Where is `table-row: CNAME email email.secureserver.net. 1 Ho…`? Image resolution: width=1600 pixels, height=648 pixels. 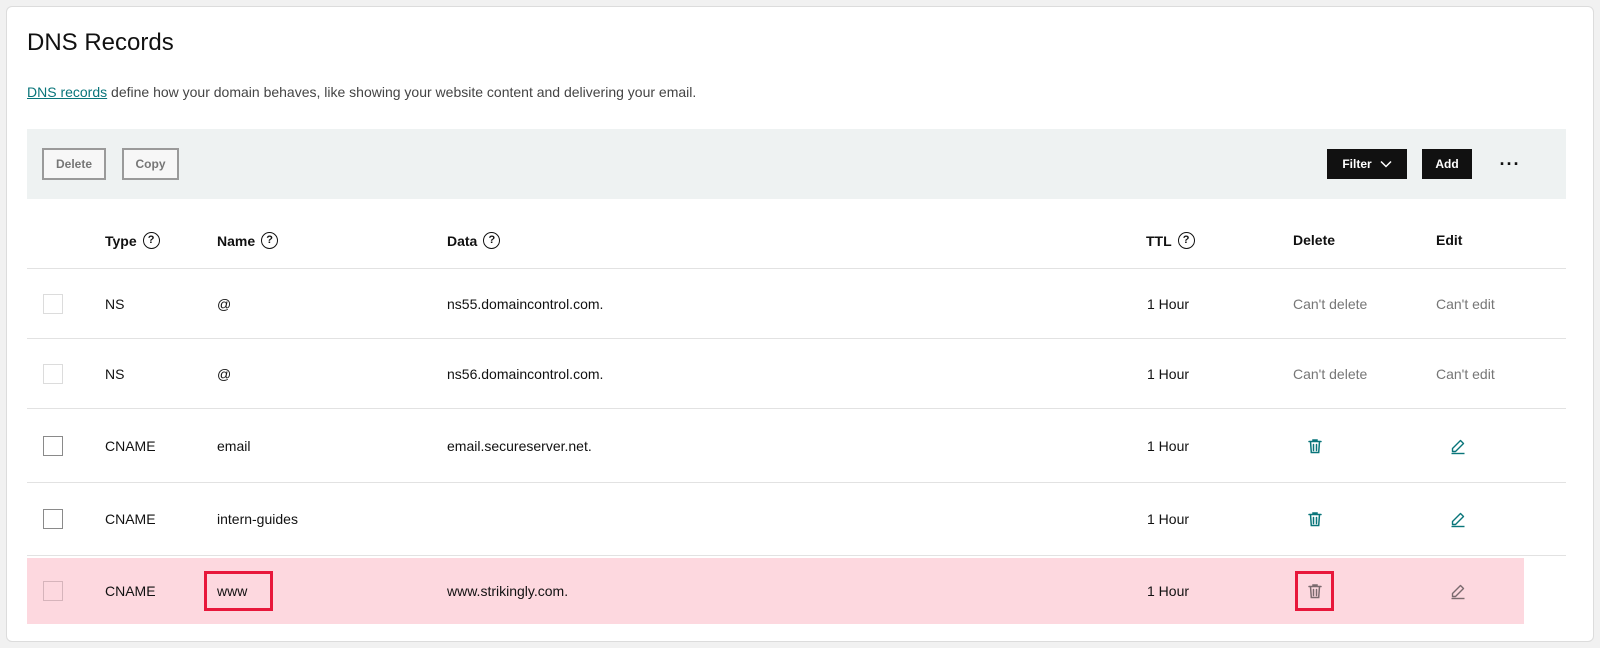 table-row: CNAME email email.secureserver.net. 1 Ho… is located at coordinates (796, 446).